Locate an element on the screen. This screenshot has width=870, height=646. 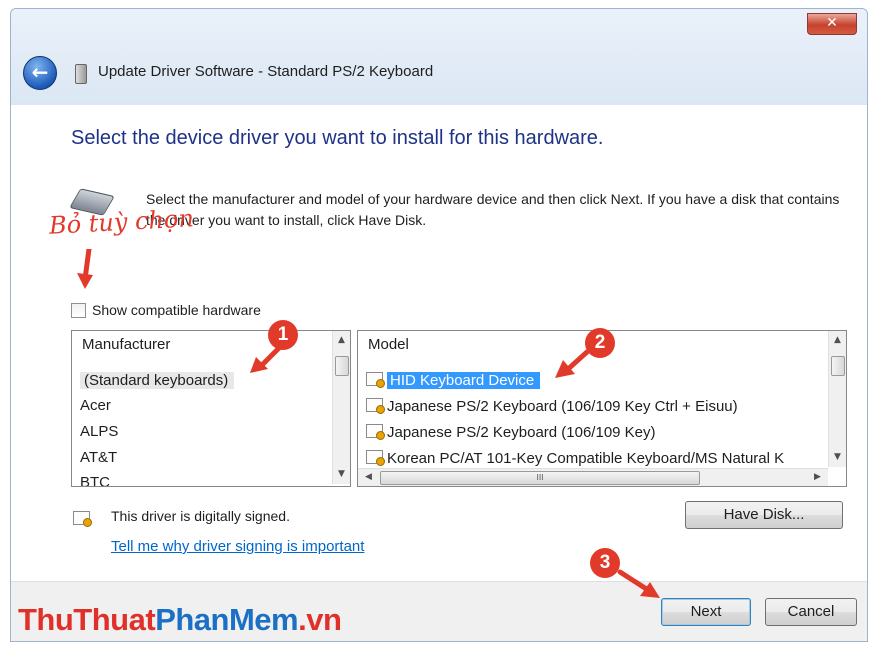
annotation-arrow-down-icon is located at coordinates (85, 269).